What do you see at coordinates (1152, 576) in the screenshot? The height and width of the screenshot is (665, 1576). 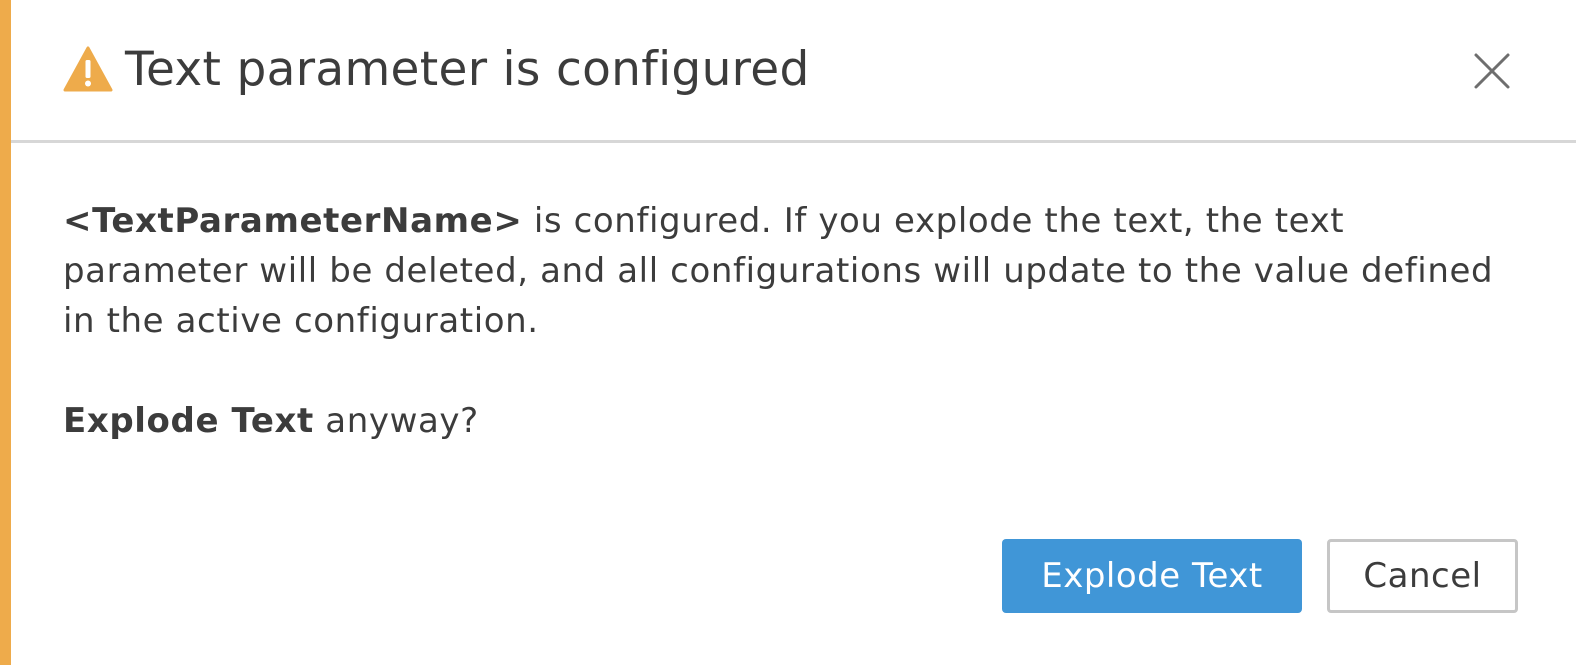 I see `explode-text-button: Explode Text` at bounding box center [1152, 576].